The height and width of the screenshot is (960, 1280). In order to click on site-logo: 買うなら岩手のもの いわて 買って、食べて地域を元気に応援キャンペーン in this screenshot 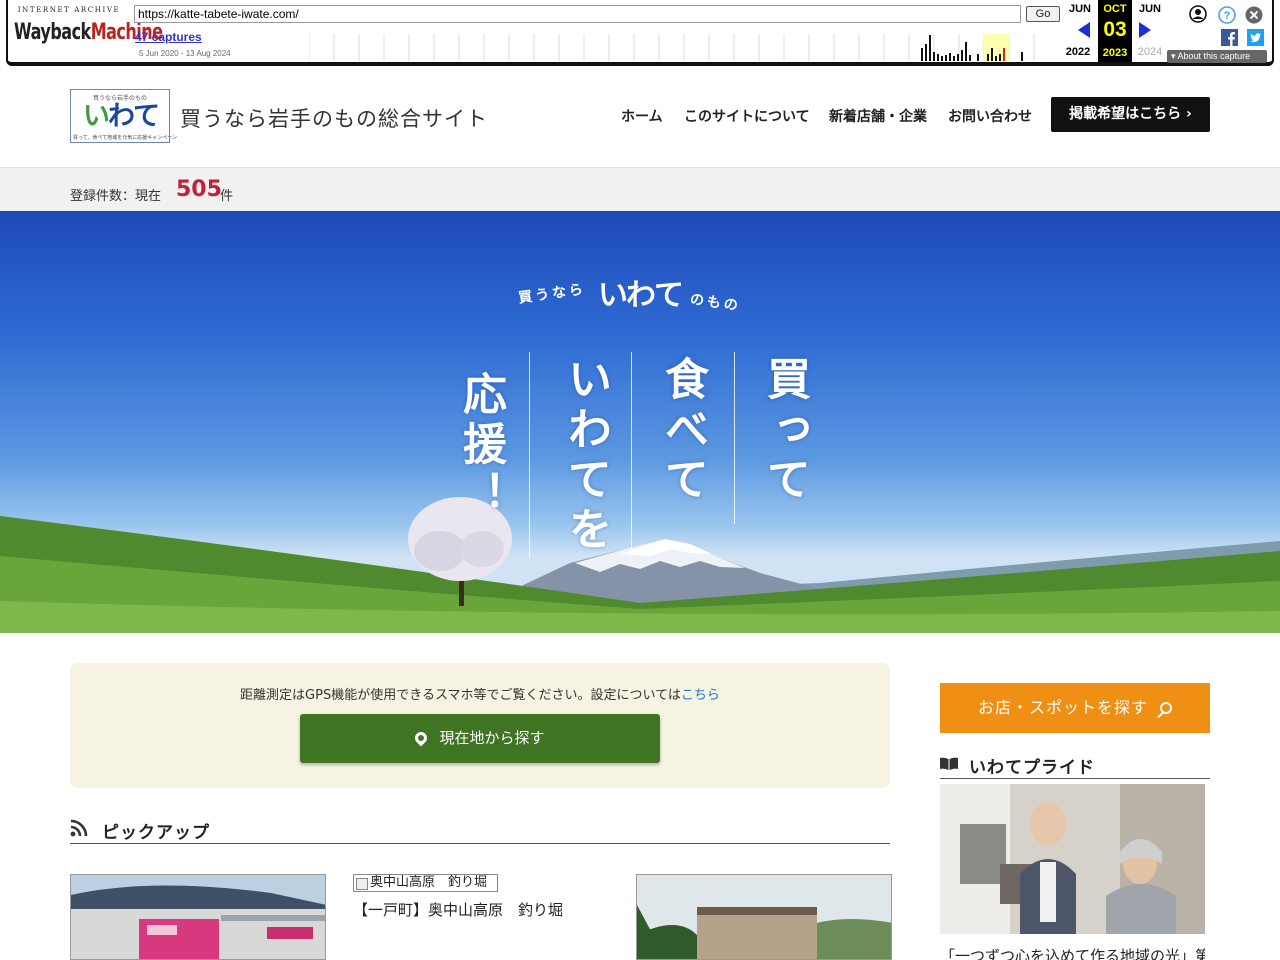, I will do `click(123, 116)`.